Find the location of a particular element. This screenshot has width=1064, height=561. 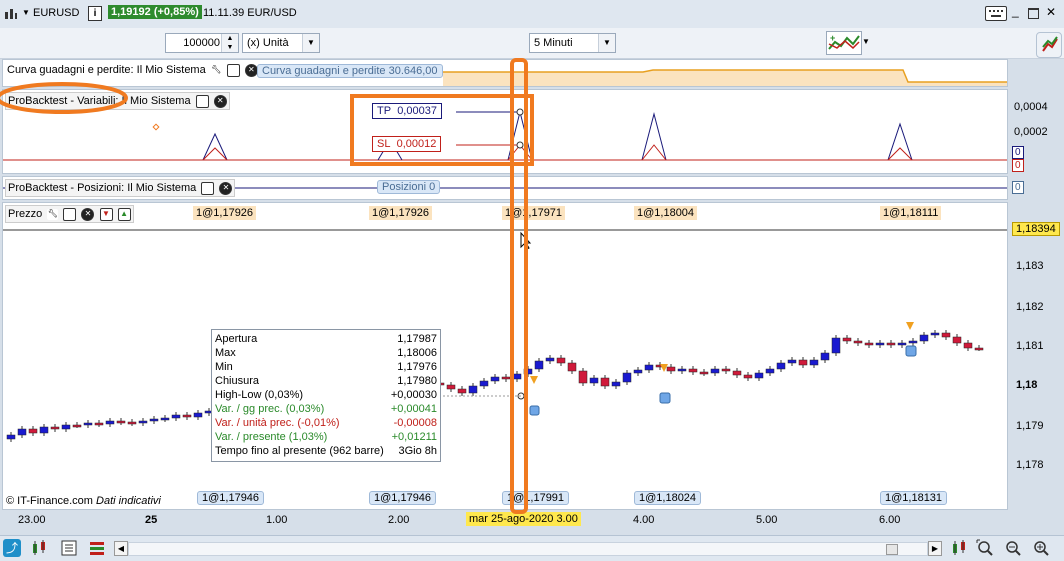

info-row-label: Apertura is located at coordinates (236, 339).